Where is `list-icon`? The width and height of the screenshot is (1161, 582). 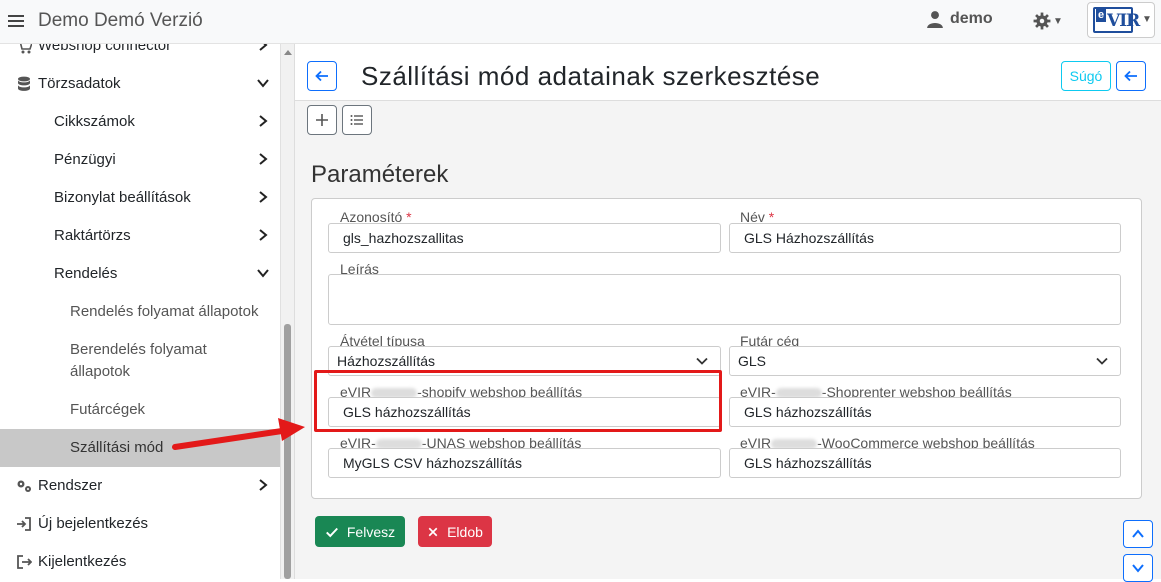 list-icon is located at coordinates (356, 120).